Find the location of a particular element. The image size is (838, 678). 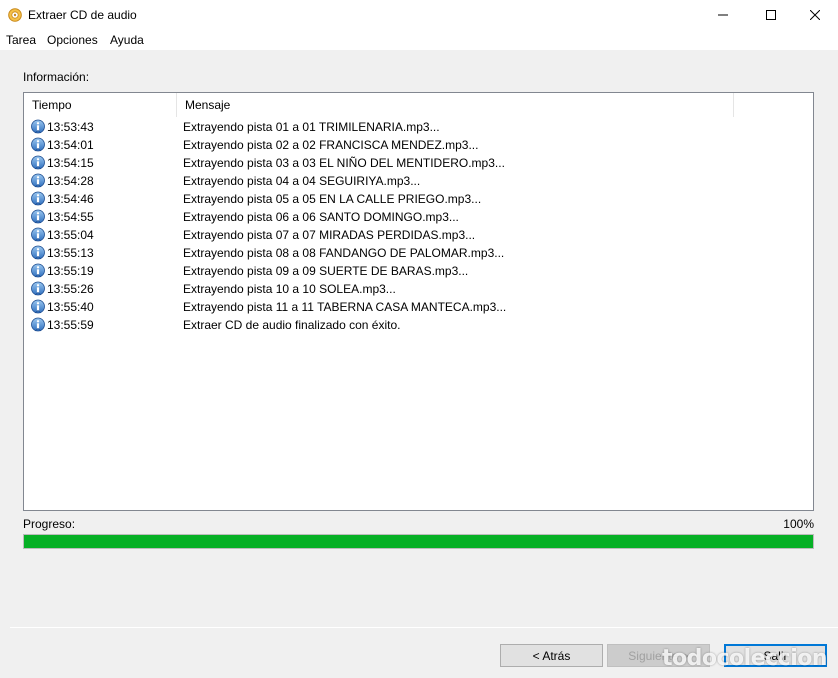

back-button: < Atrás is located at coordinates (551, 655).